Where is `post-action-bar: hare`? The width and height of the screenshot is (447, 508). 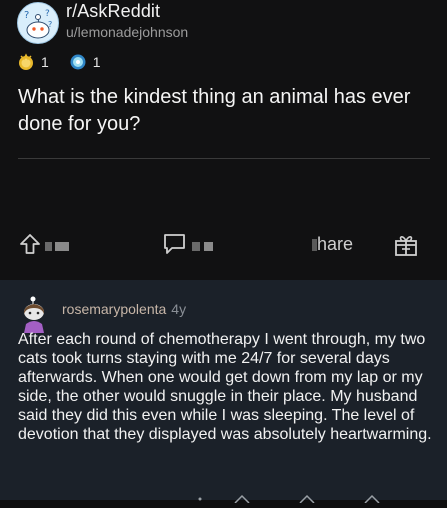
post-action-bar: hare is located at coordinates (223, 245).